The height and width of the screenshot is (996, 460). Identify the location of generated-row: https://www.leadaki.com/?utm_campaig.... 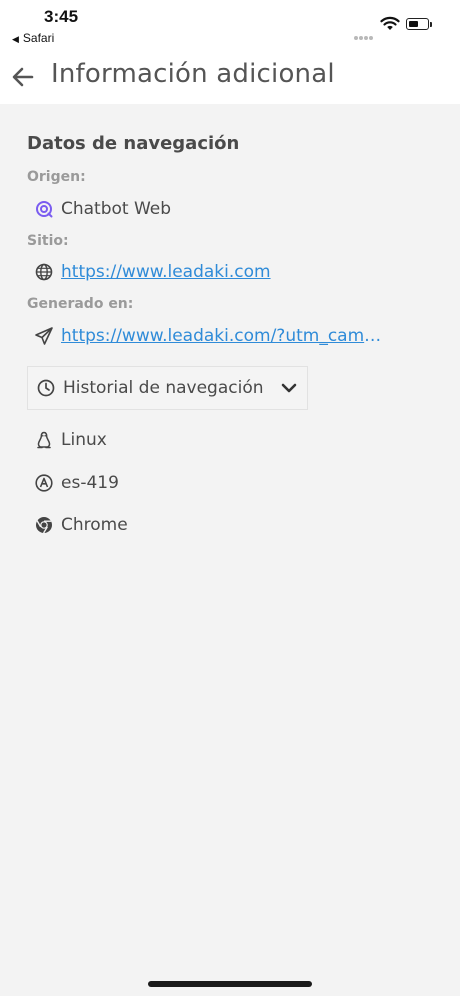
(212, 336).